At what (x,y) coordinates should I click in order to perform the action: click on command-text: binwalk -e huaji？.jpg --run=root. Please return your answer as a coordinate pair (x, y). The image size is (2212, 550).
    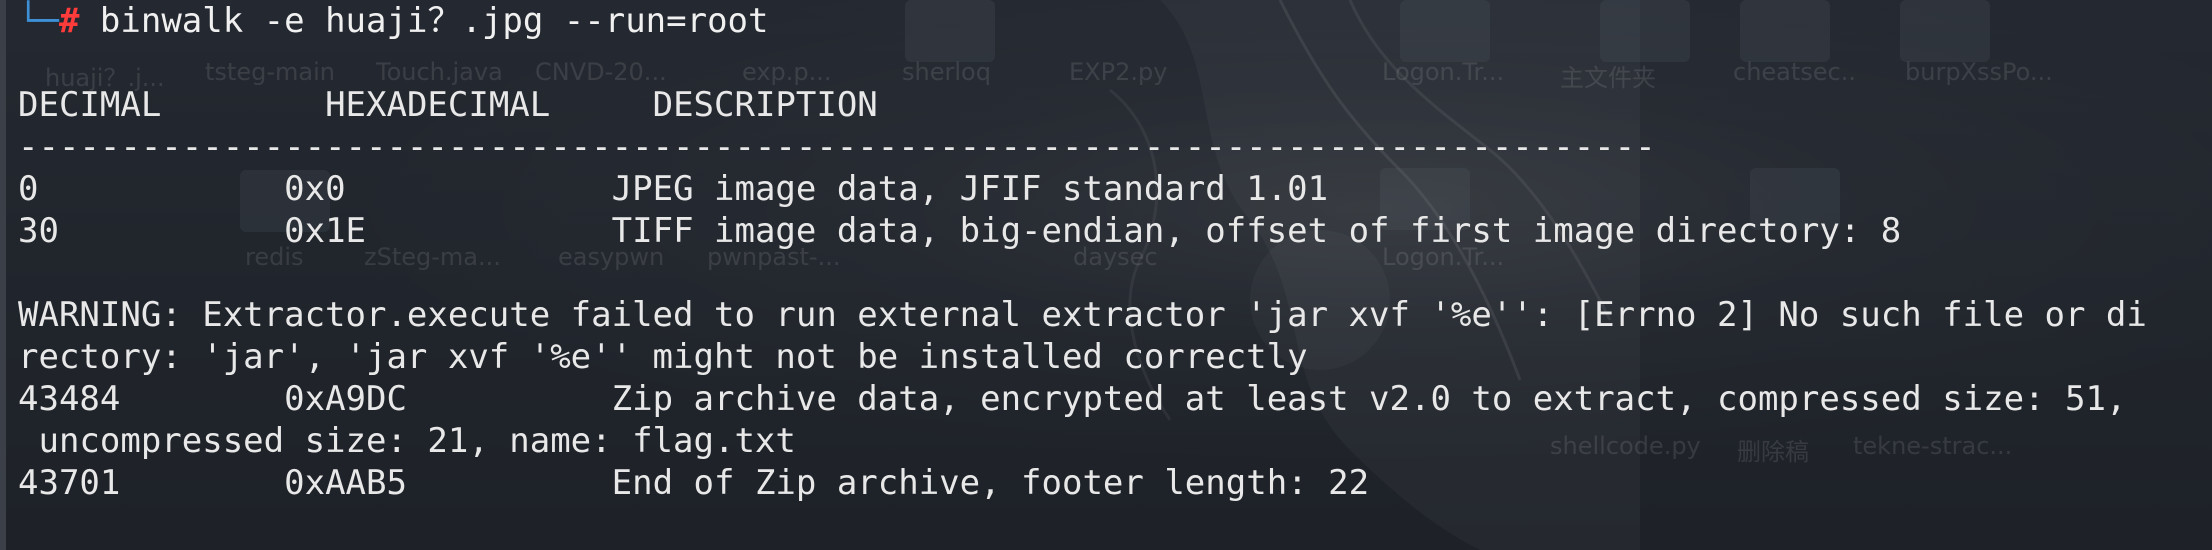
    Looking at the image, I should click on (434, 21).